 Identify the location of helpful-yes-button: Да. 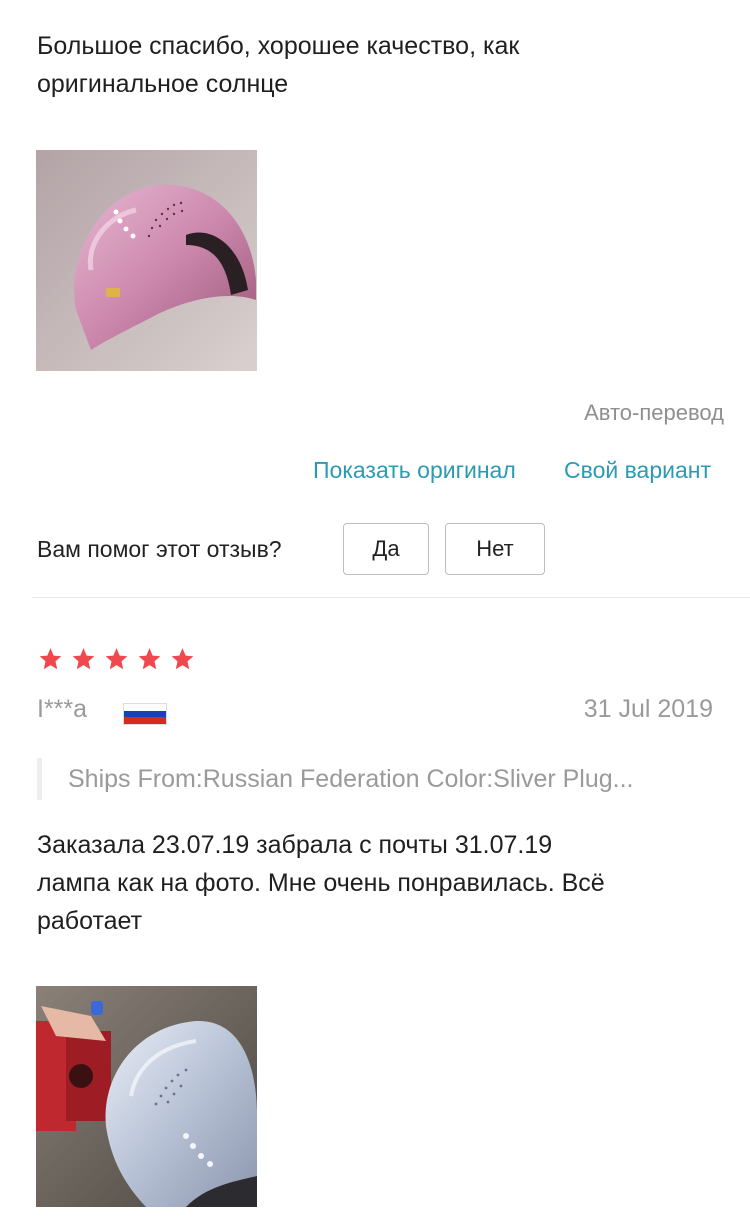
(386, 549).